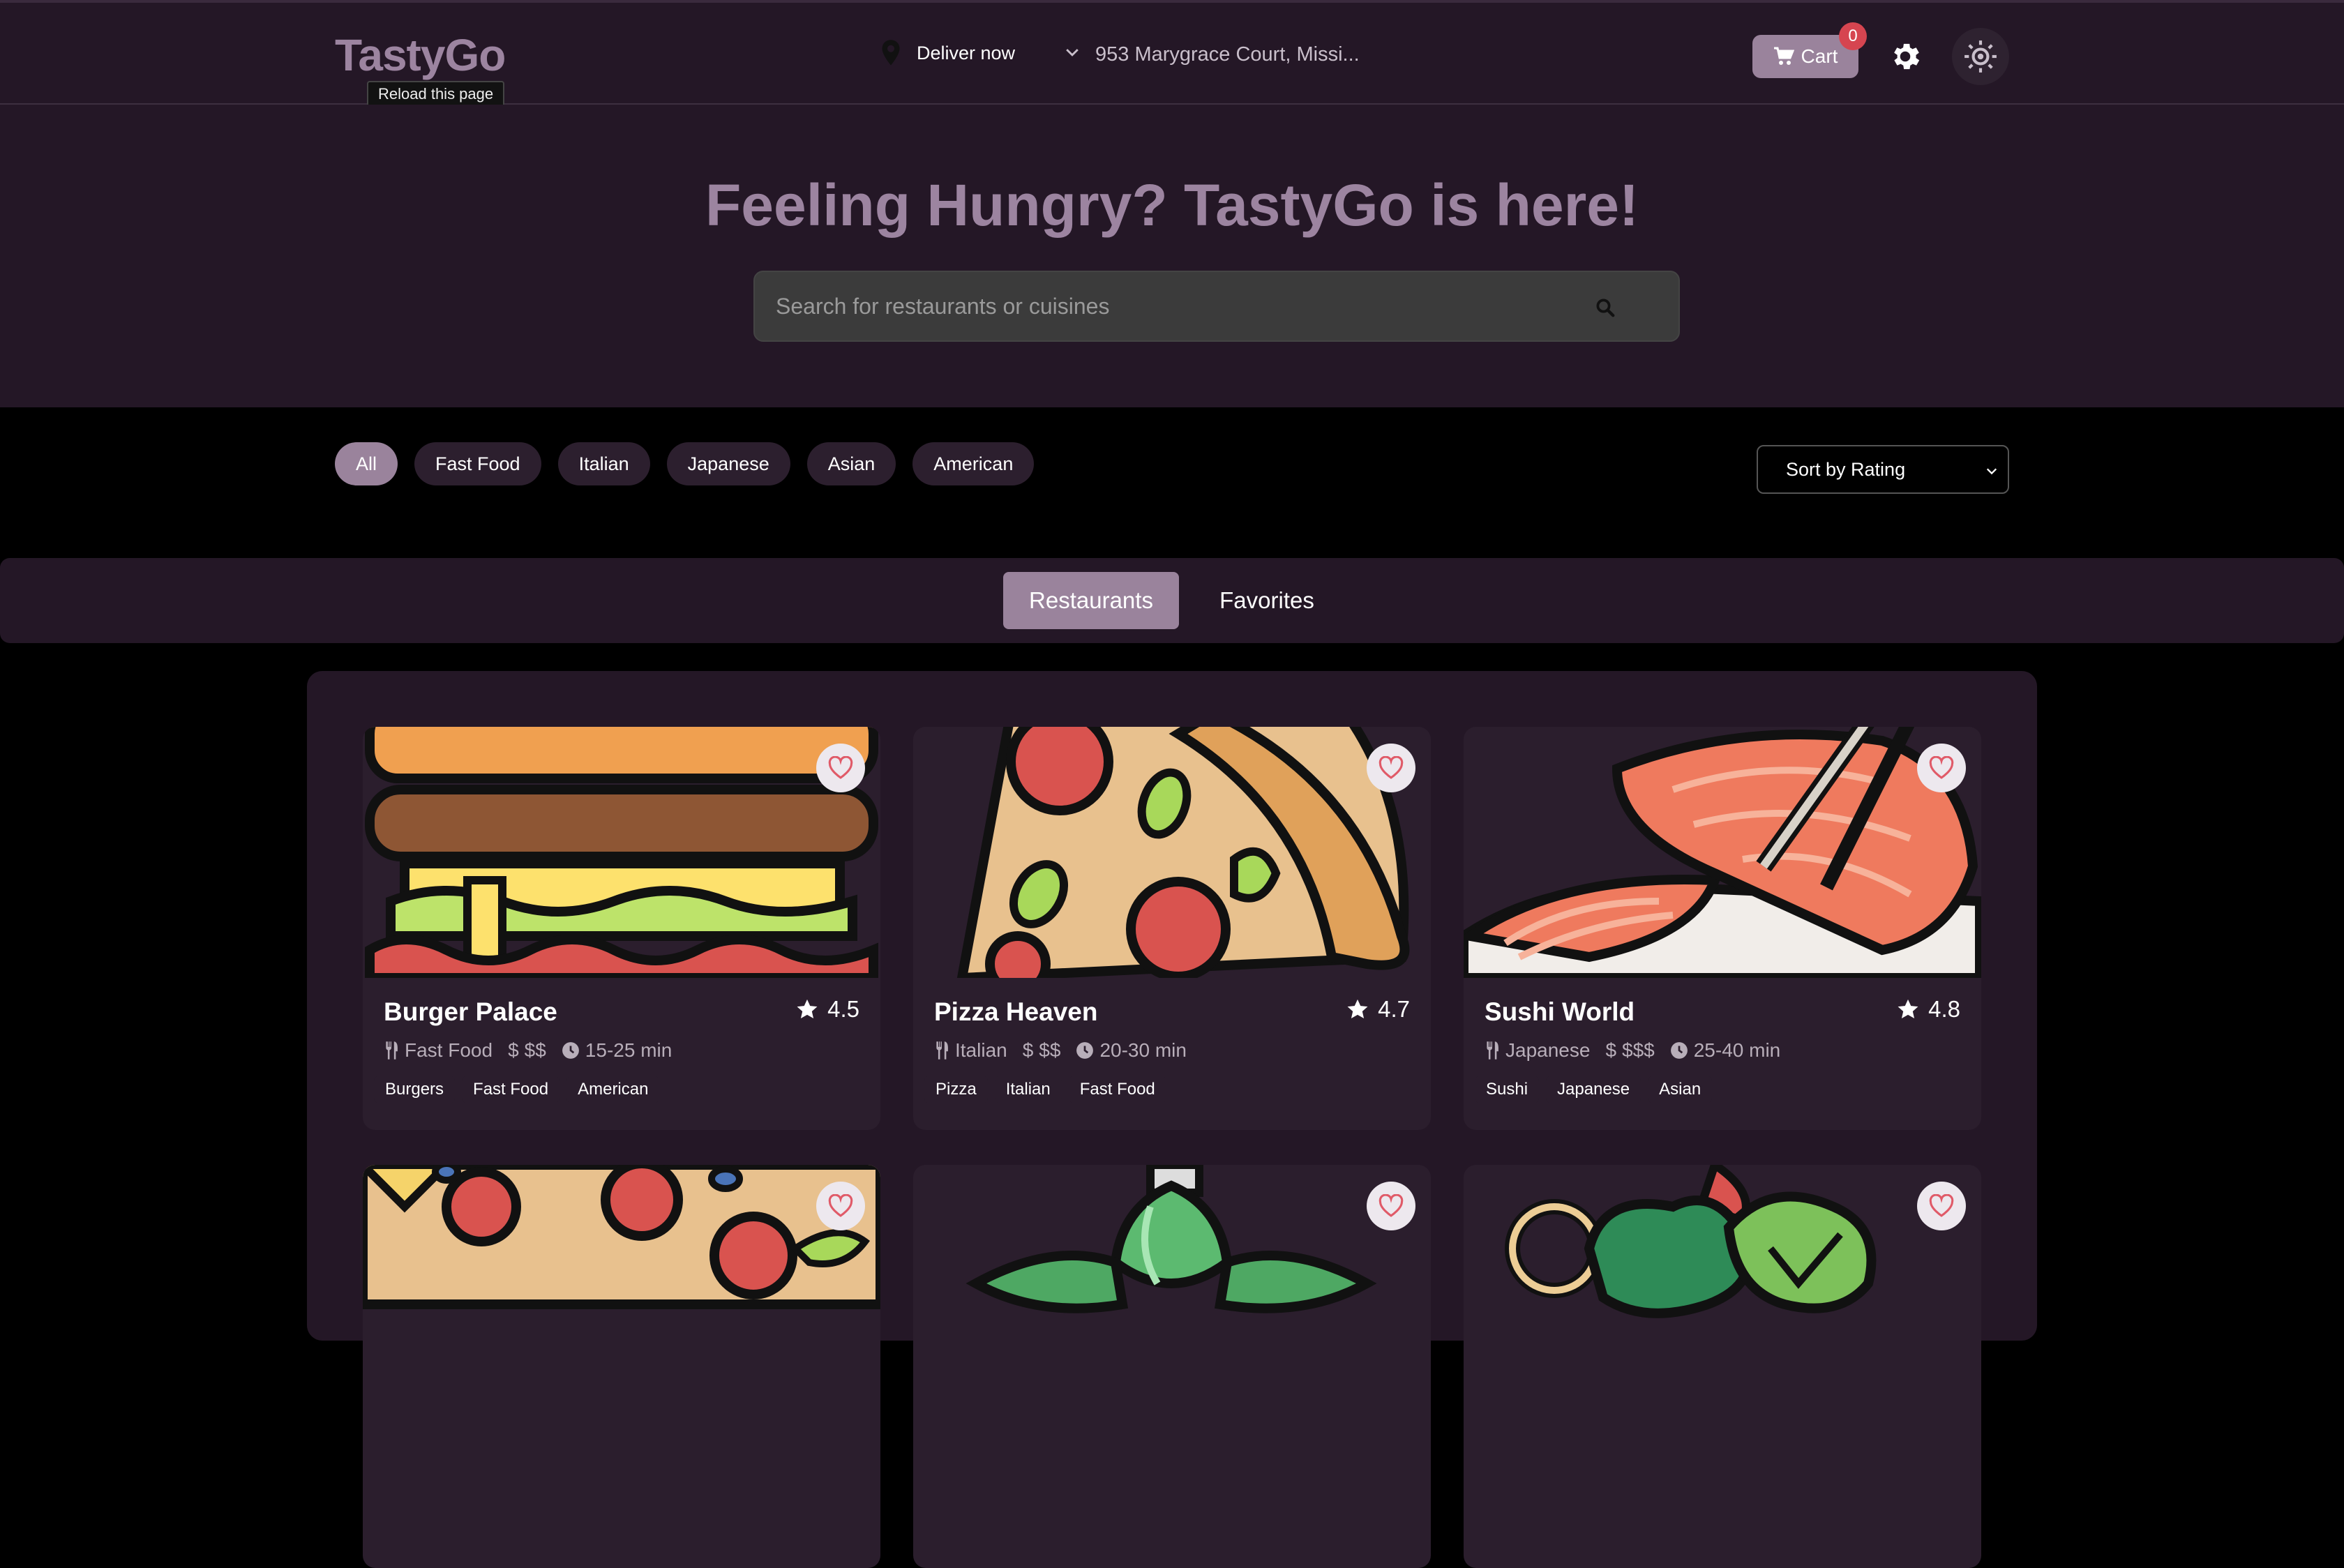 The height and width of the screenshot is (1568, 2344). Describe the element at coordinates (1846, 469) in the screenshot. I see `sort-selected-value: Sort by Rating` at that location.